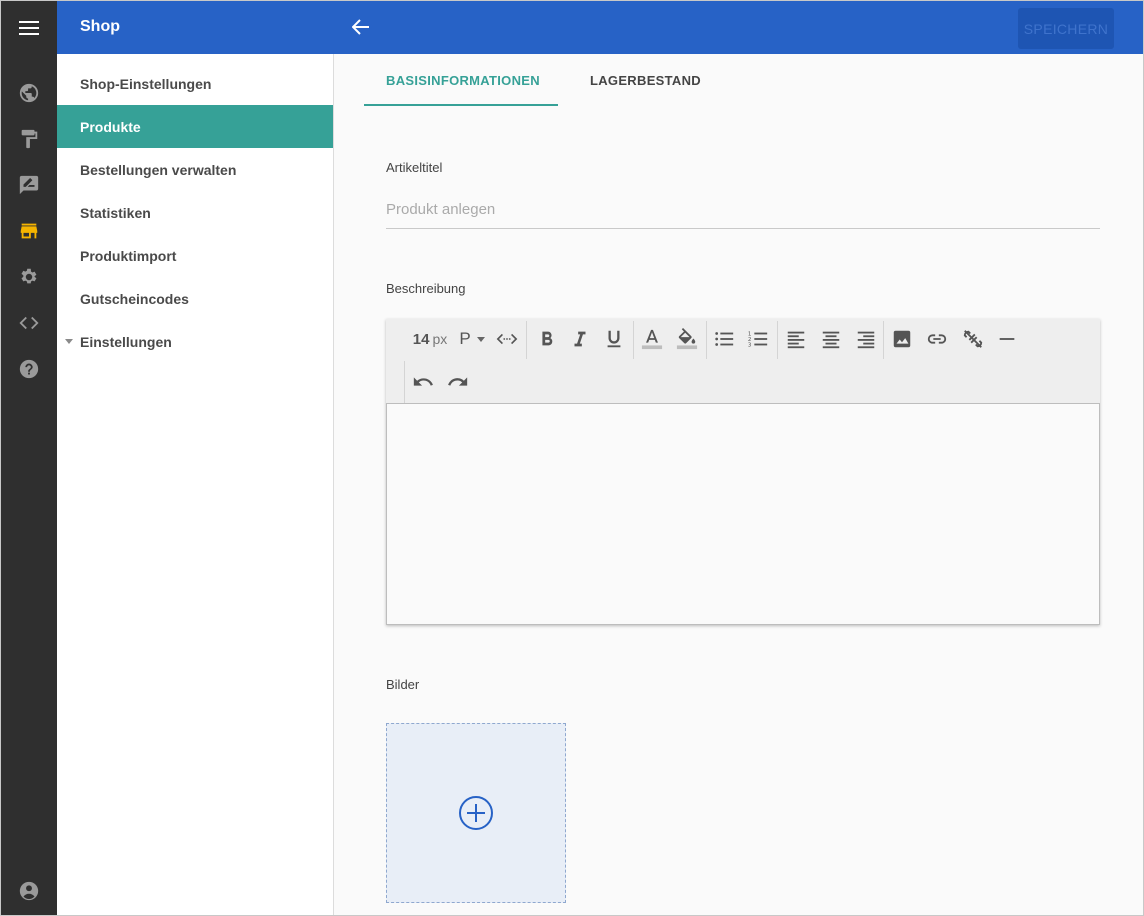 This screenshot has height=916, width=1144. I want to click on link-icon, so click(937, 339).